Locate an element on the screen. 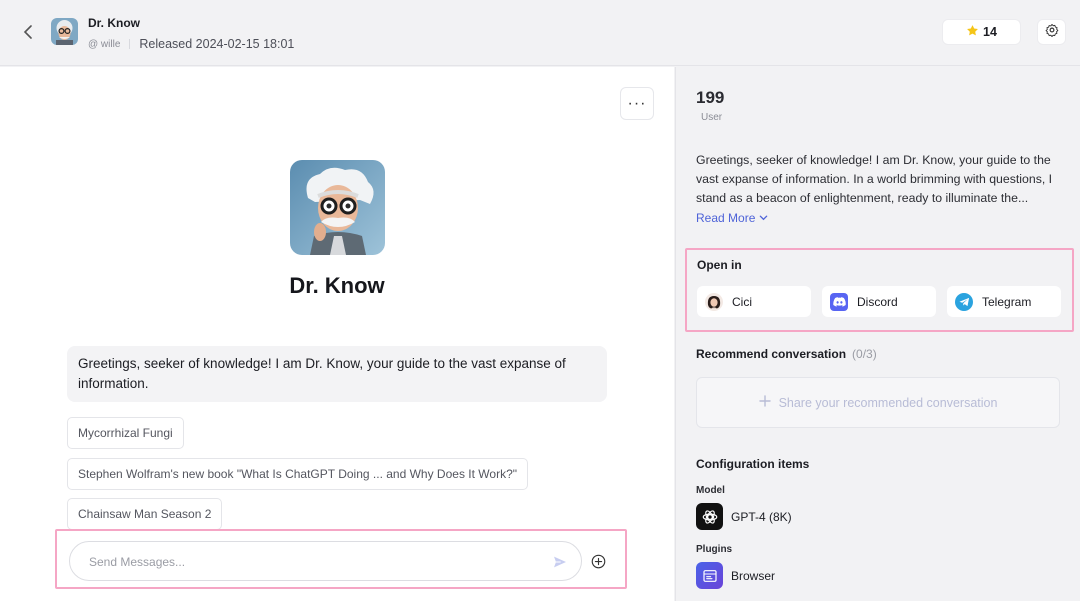 Image resolution: width=1080 pixels, height=601 pixels. read-more-link: Read More is located at coordinates (732, 218).